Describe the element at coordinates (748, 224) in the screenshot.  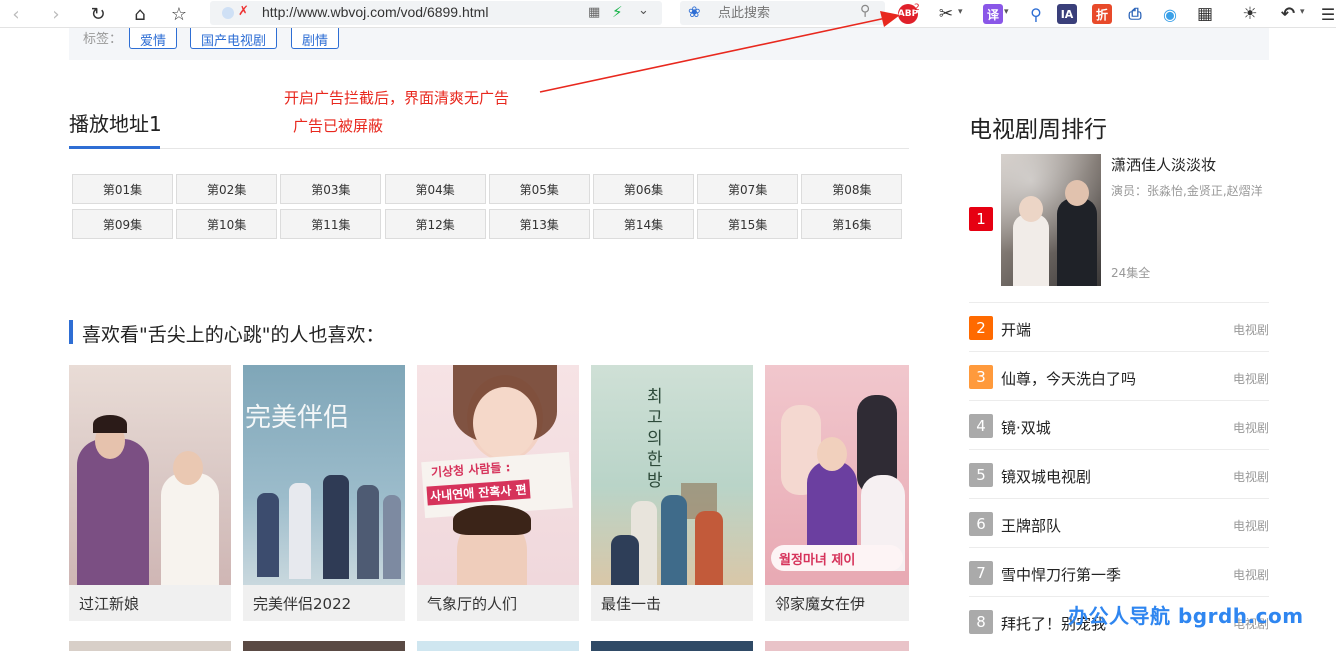
I see `episode-button: 第15集` at that location.